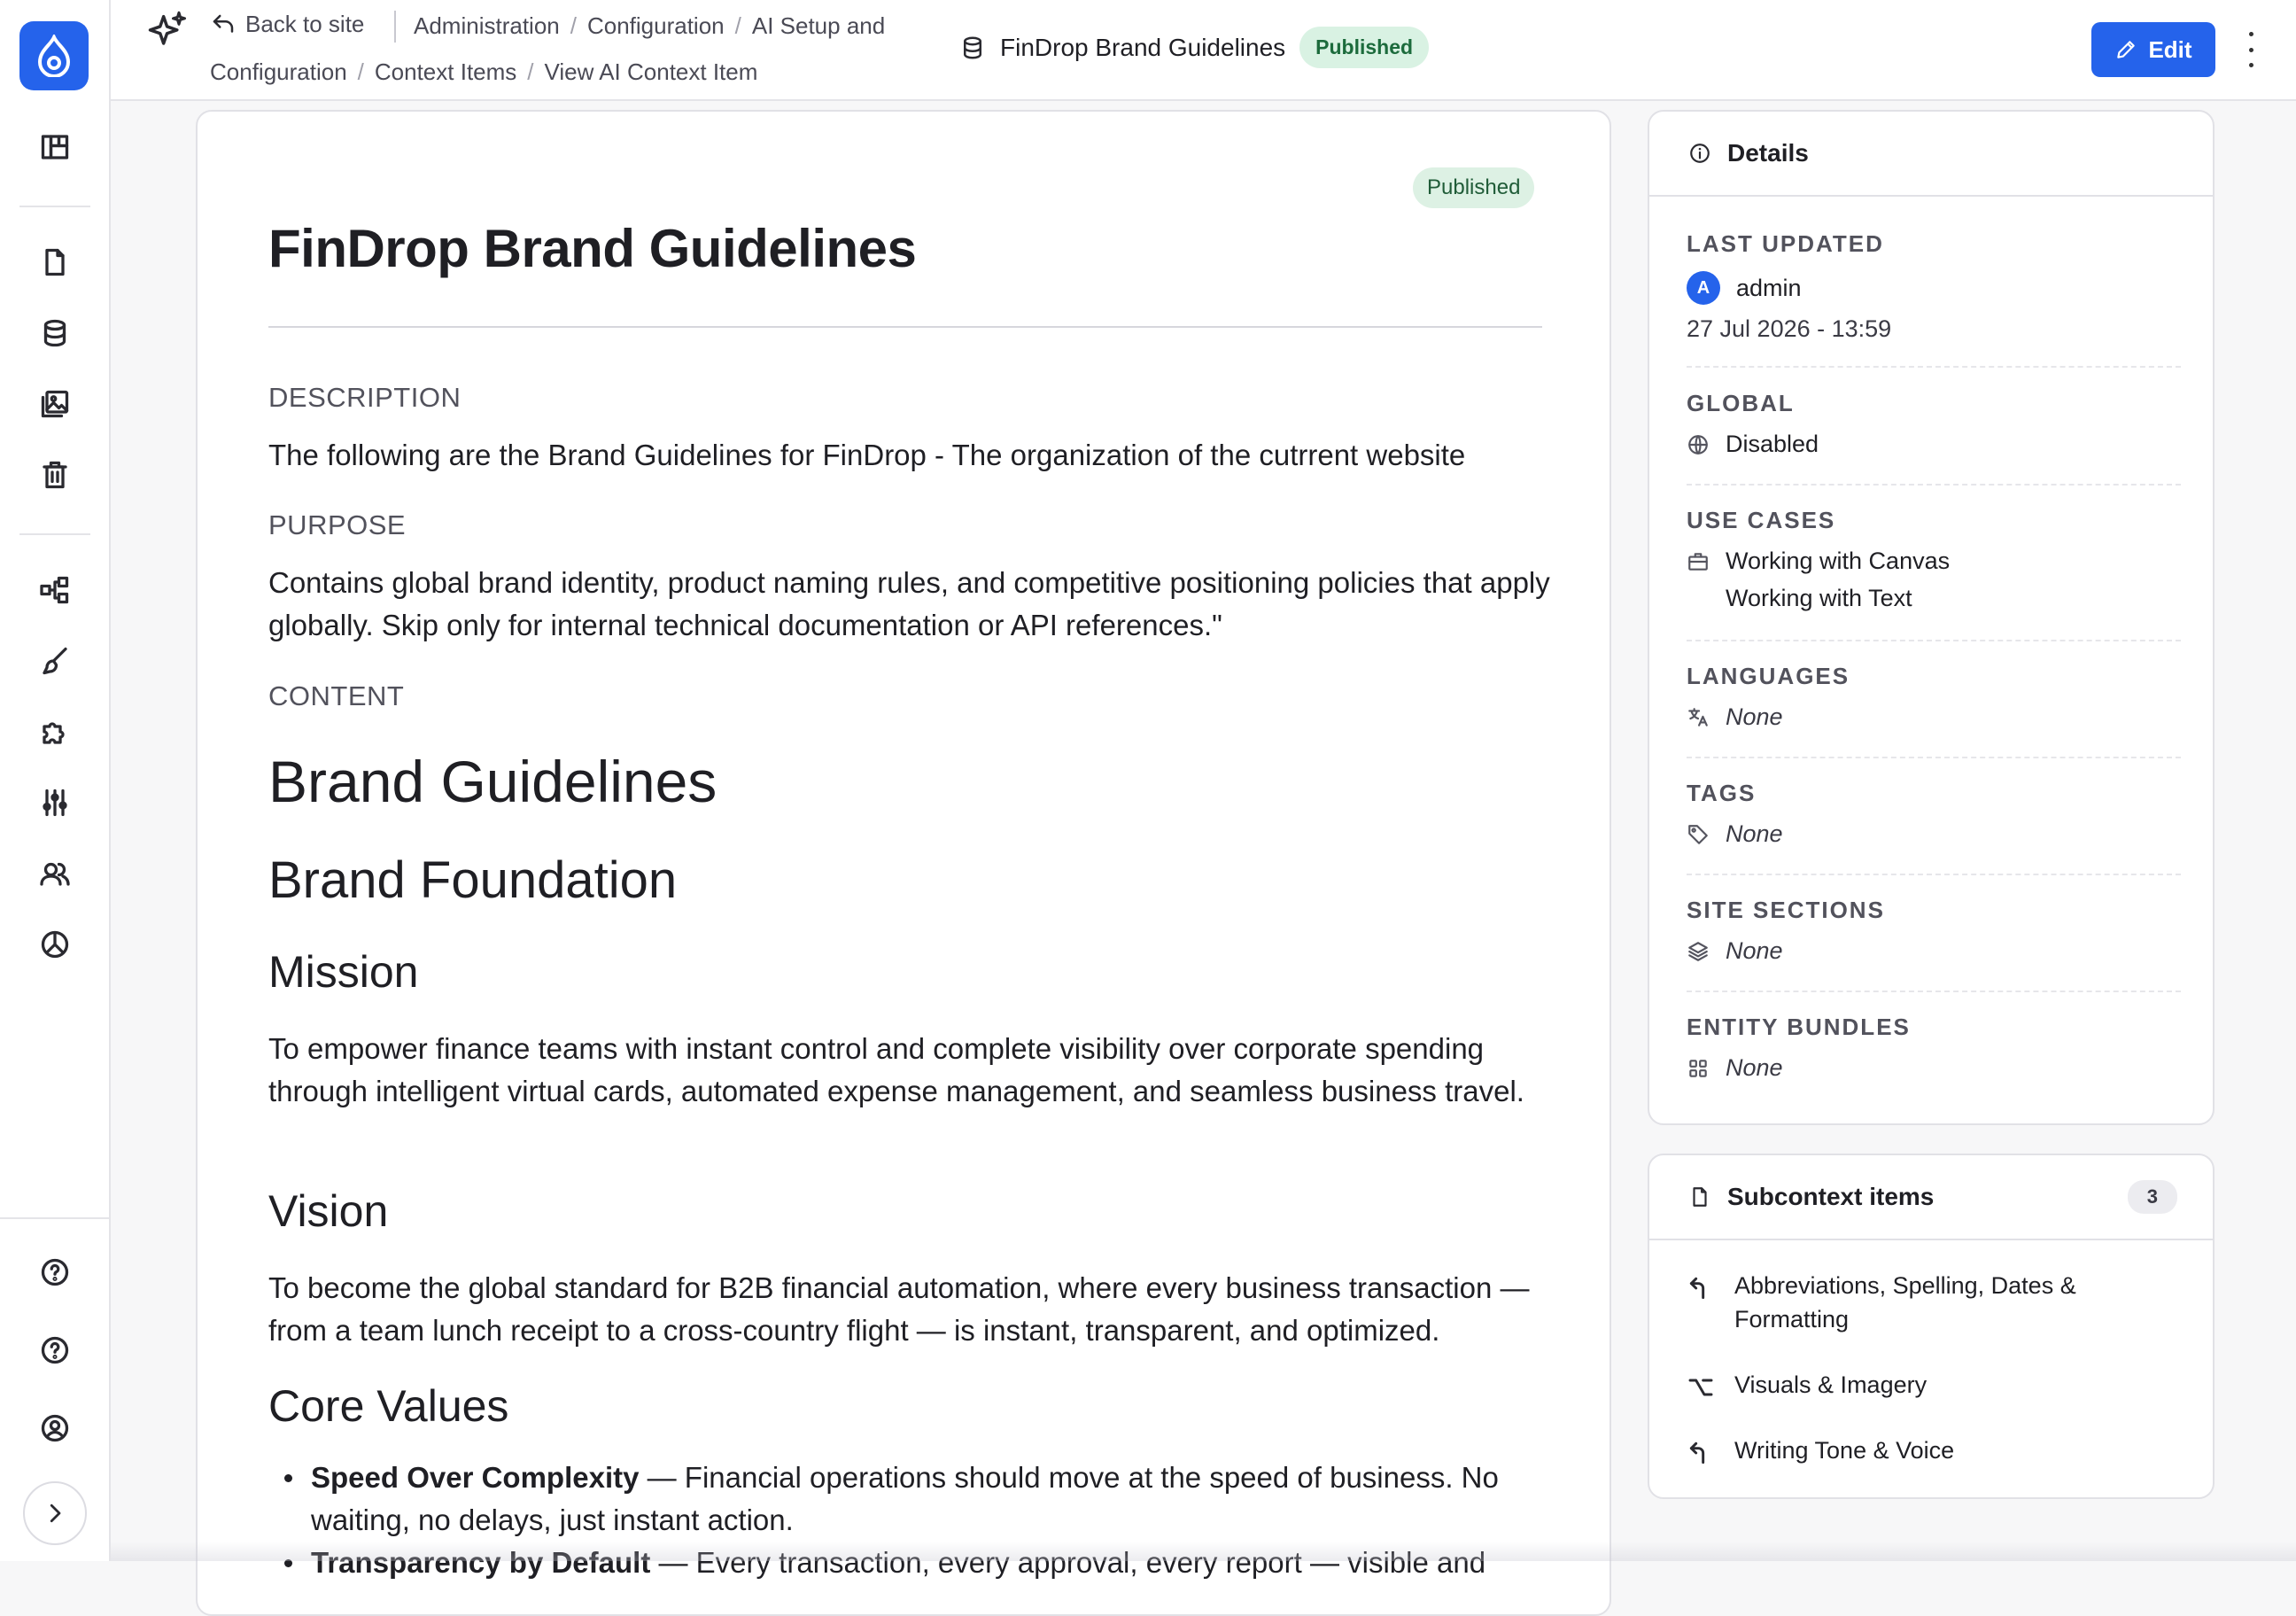  Describe the element at coordinates (55, 1350) in the screenshot. I see `support-icon` at that location.